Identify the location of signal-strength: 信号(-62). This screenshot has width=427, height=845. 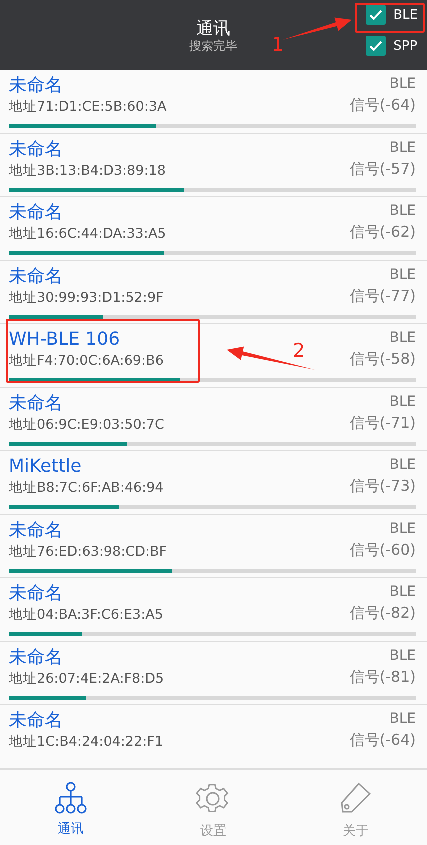
(383, 232).